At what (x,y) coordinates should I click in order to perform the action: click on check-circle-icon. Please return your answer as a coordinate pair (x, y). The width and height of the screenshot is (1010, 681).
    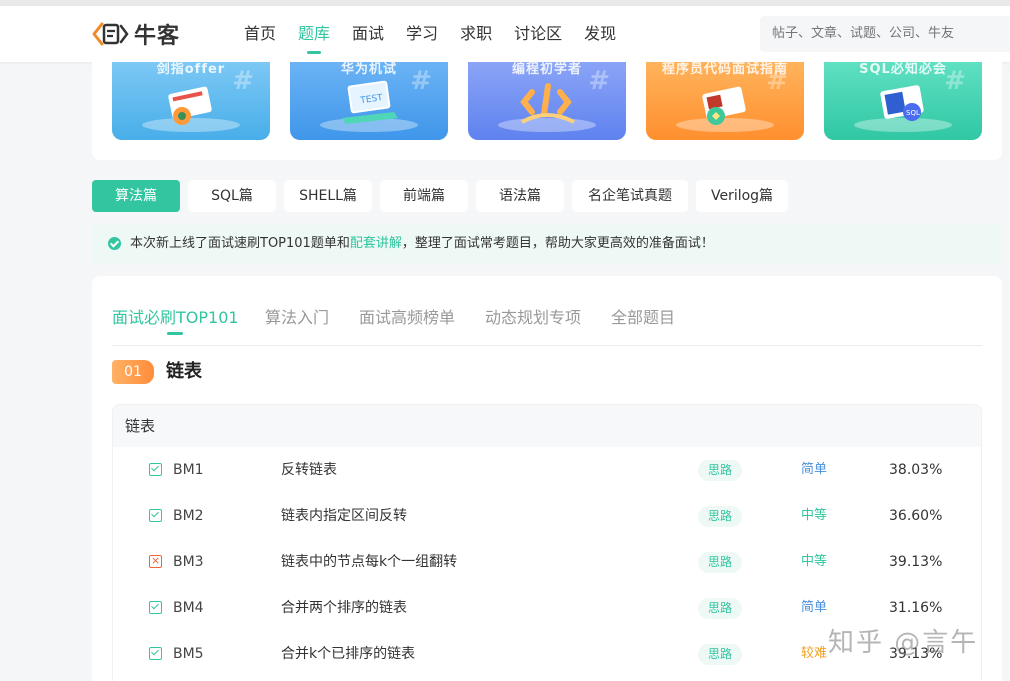
    Looking at the image, I should click on (114, 243).